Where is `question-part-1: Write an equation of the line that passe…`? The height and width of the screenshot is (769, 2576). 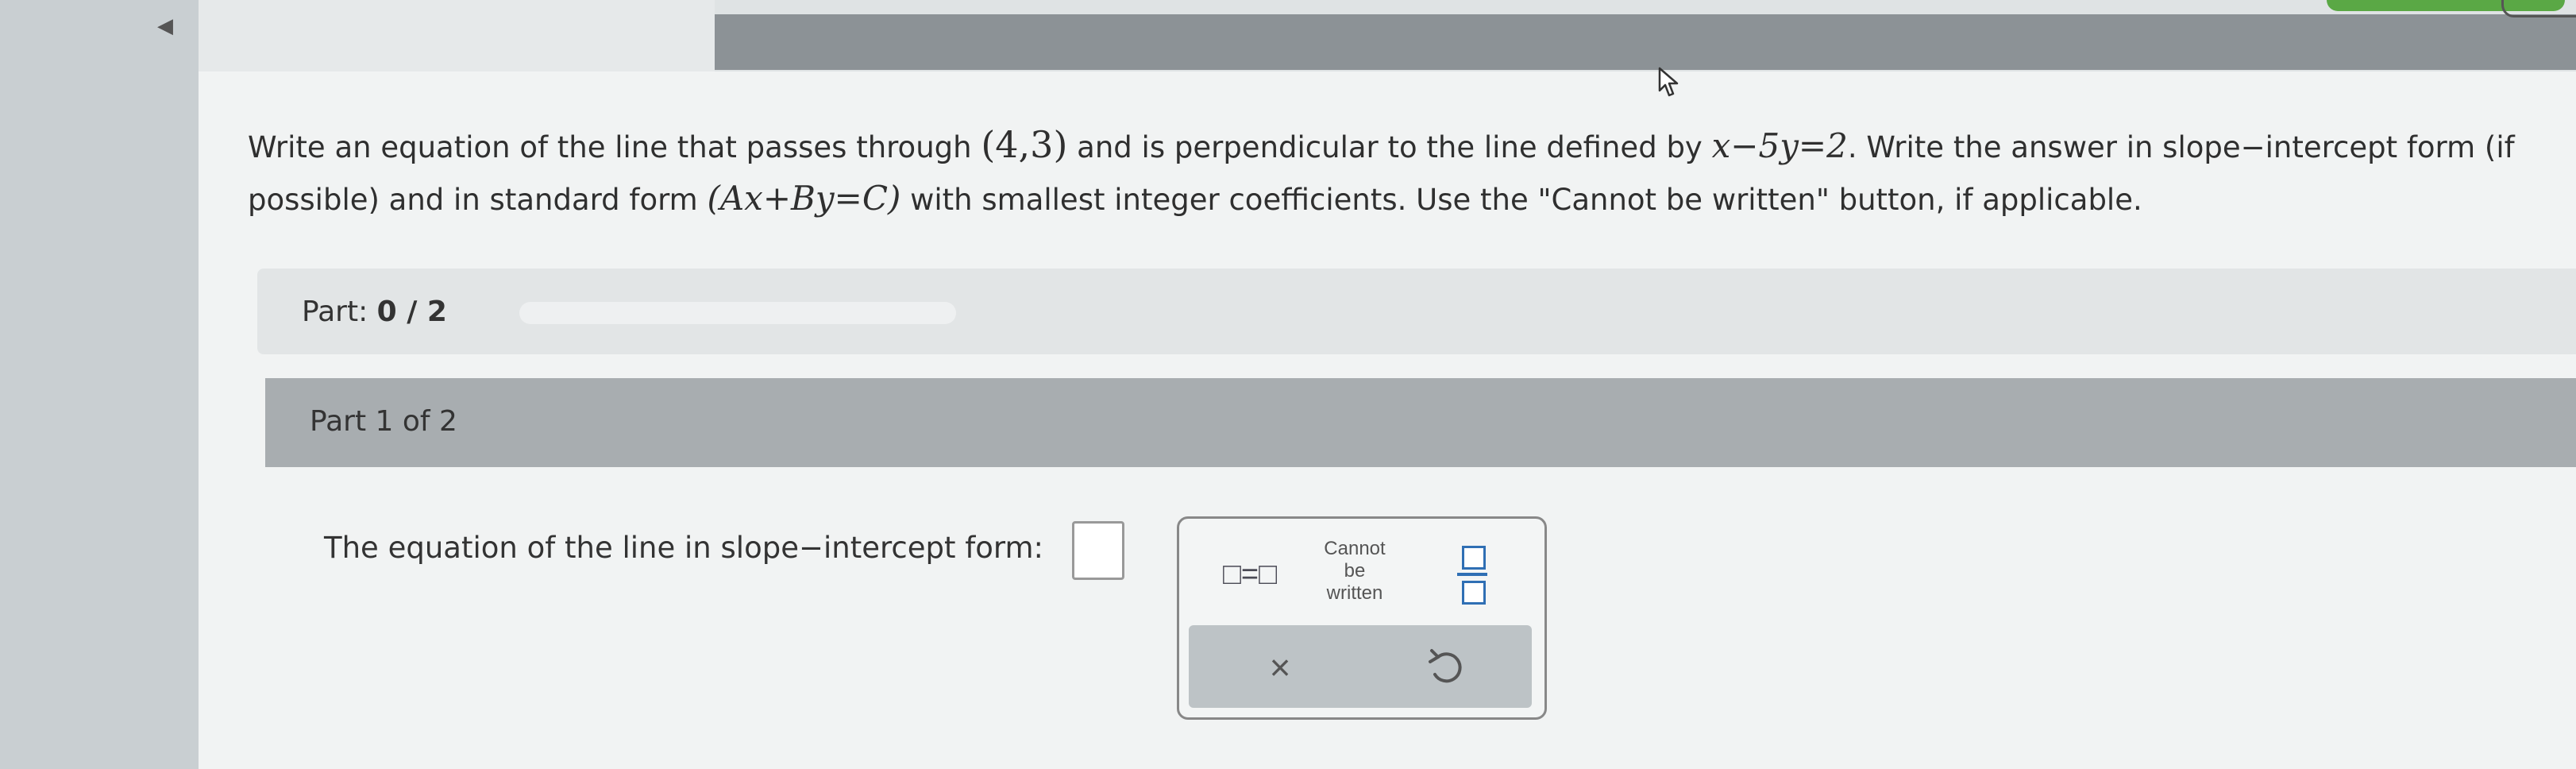
question-part-1: Write an equation of the line that passe… is located at coordinates (614, 147).